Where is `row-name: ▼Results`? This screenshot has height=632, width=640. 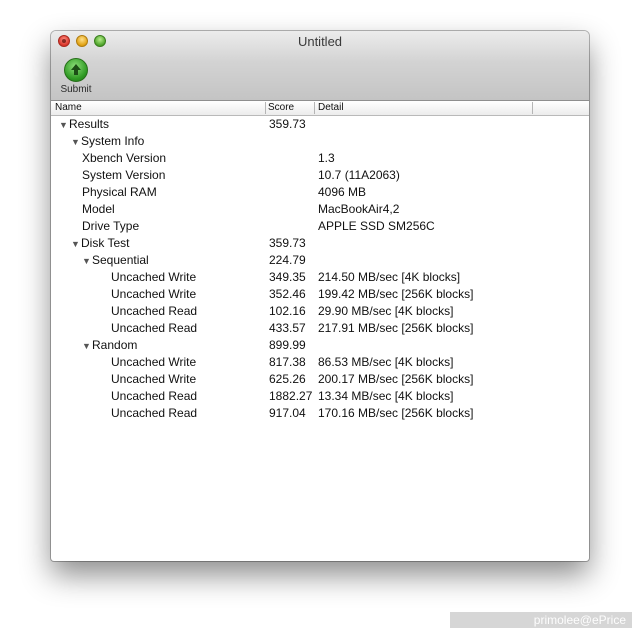
row-name: ▼Results is located at coordinates (84, 125).